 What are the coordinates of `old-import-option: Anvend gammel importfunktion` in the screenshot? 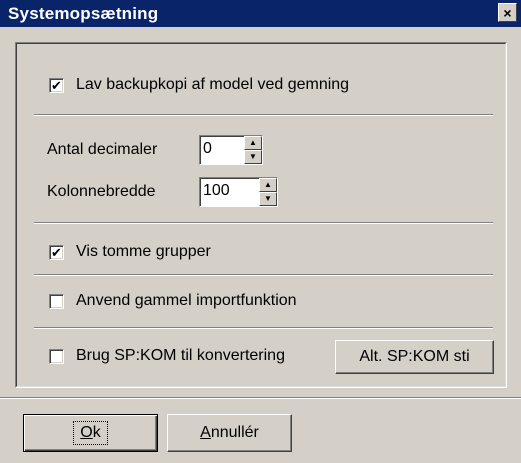 It's located at (173, 301).